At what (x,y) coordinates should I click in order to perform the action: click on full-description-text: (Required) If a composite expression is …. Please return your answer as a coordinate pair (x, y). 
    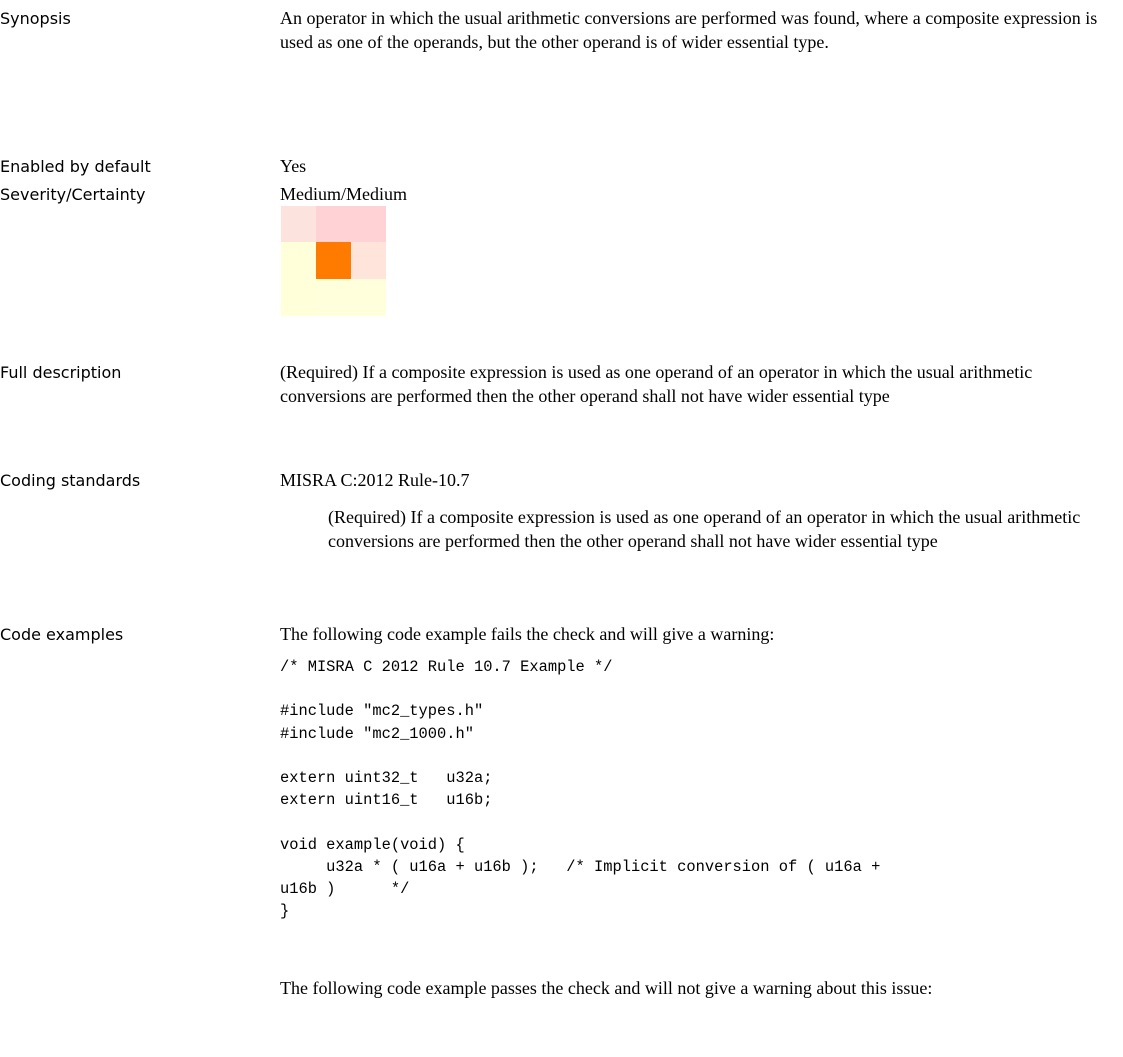
    Looking at the image, I should click on (656, 384).